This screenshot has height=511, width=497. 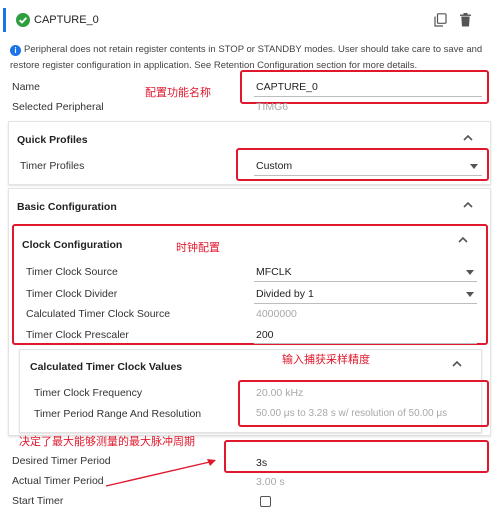 What do you see at coordinates (468, 137) in the screenshot?
I see `collapse-quick-profiles-icon` at bounding box center [468, 137].